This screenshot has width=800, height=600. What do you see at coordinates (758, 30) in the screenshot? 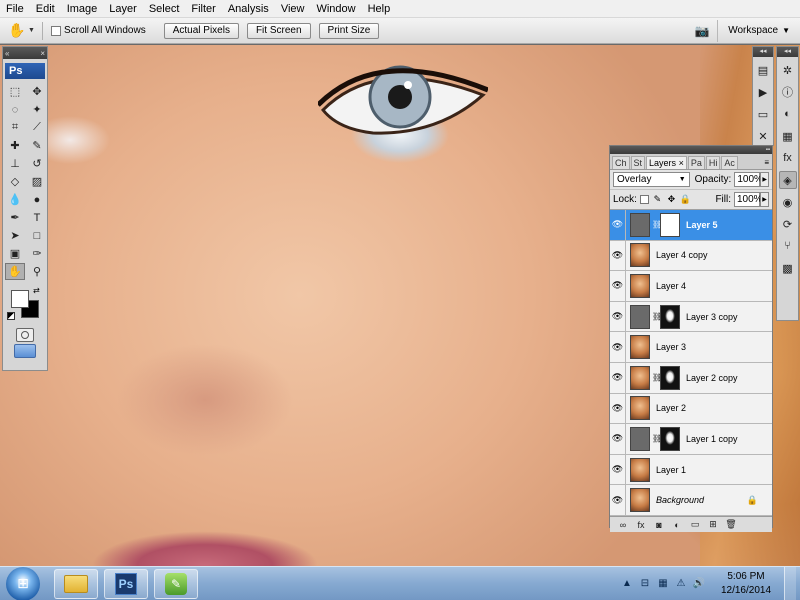
I see `workspace-menu: Workspace ▼` at bounding box center [758, 30].